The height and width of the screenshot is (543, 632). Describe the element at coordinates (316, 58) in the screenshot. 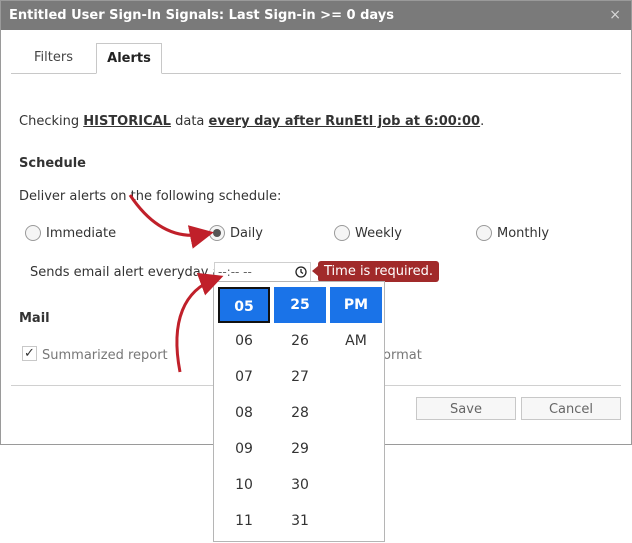

I see `tab-bar: Filters Alerts` at that location.